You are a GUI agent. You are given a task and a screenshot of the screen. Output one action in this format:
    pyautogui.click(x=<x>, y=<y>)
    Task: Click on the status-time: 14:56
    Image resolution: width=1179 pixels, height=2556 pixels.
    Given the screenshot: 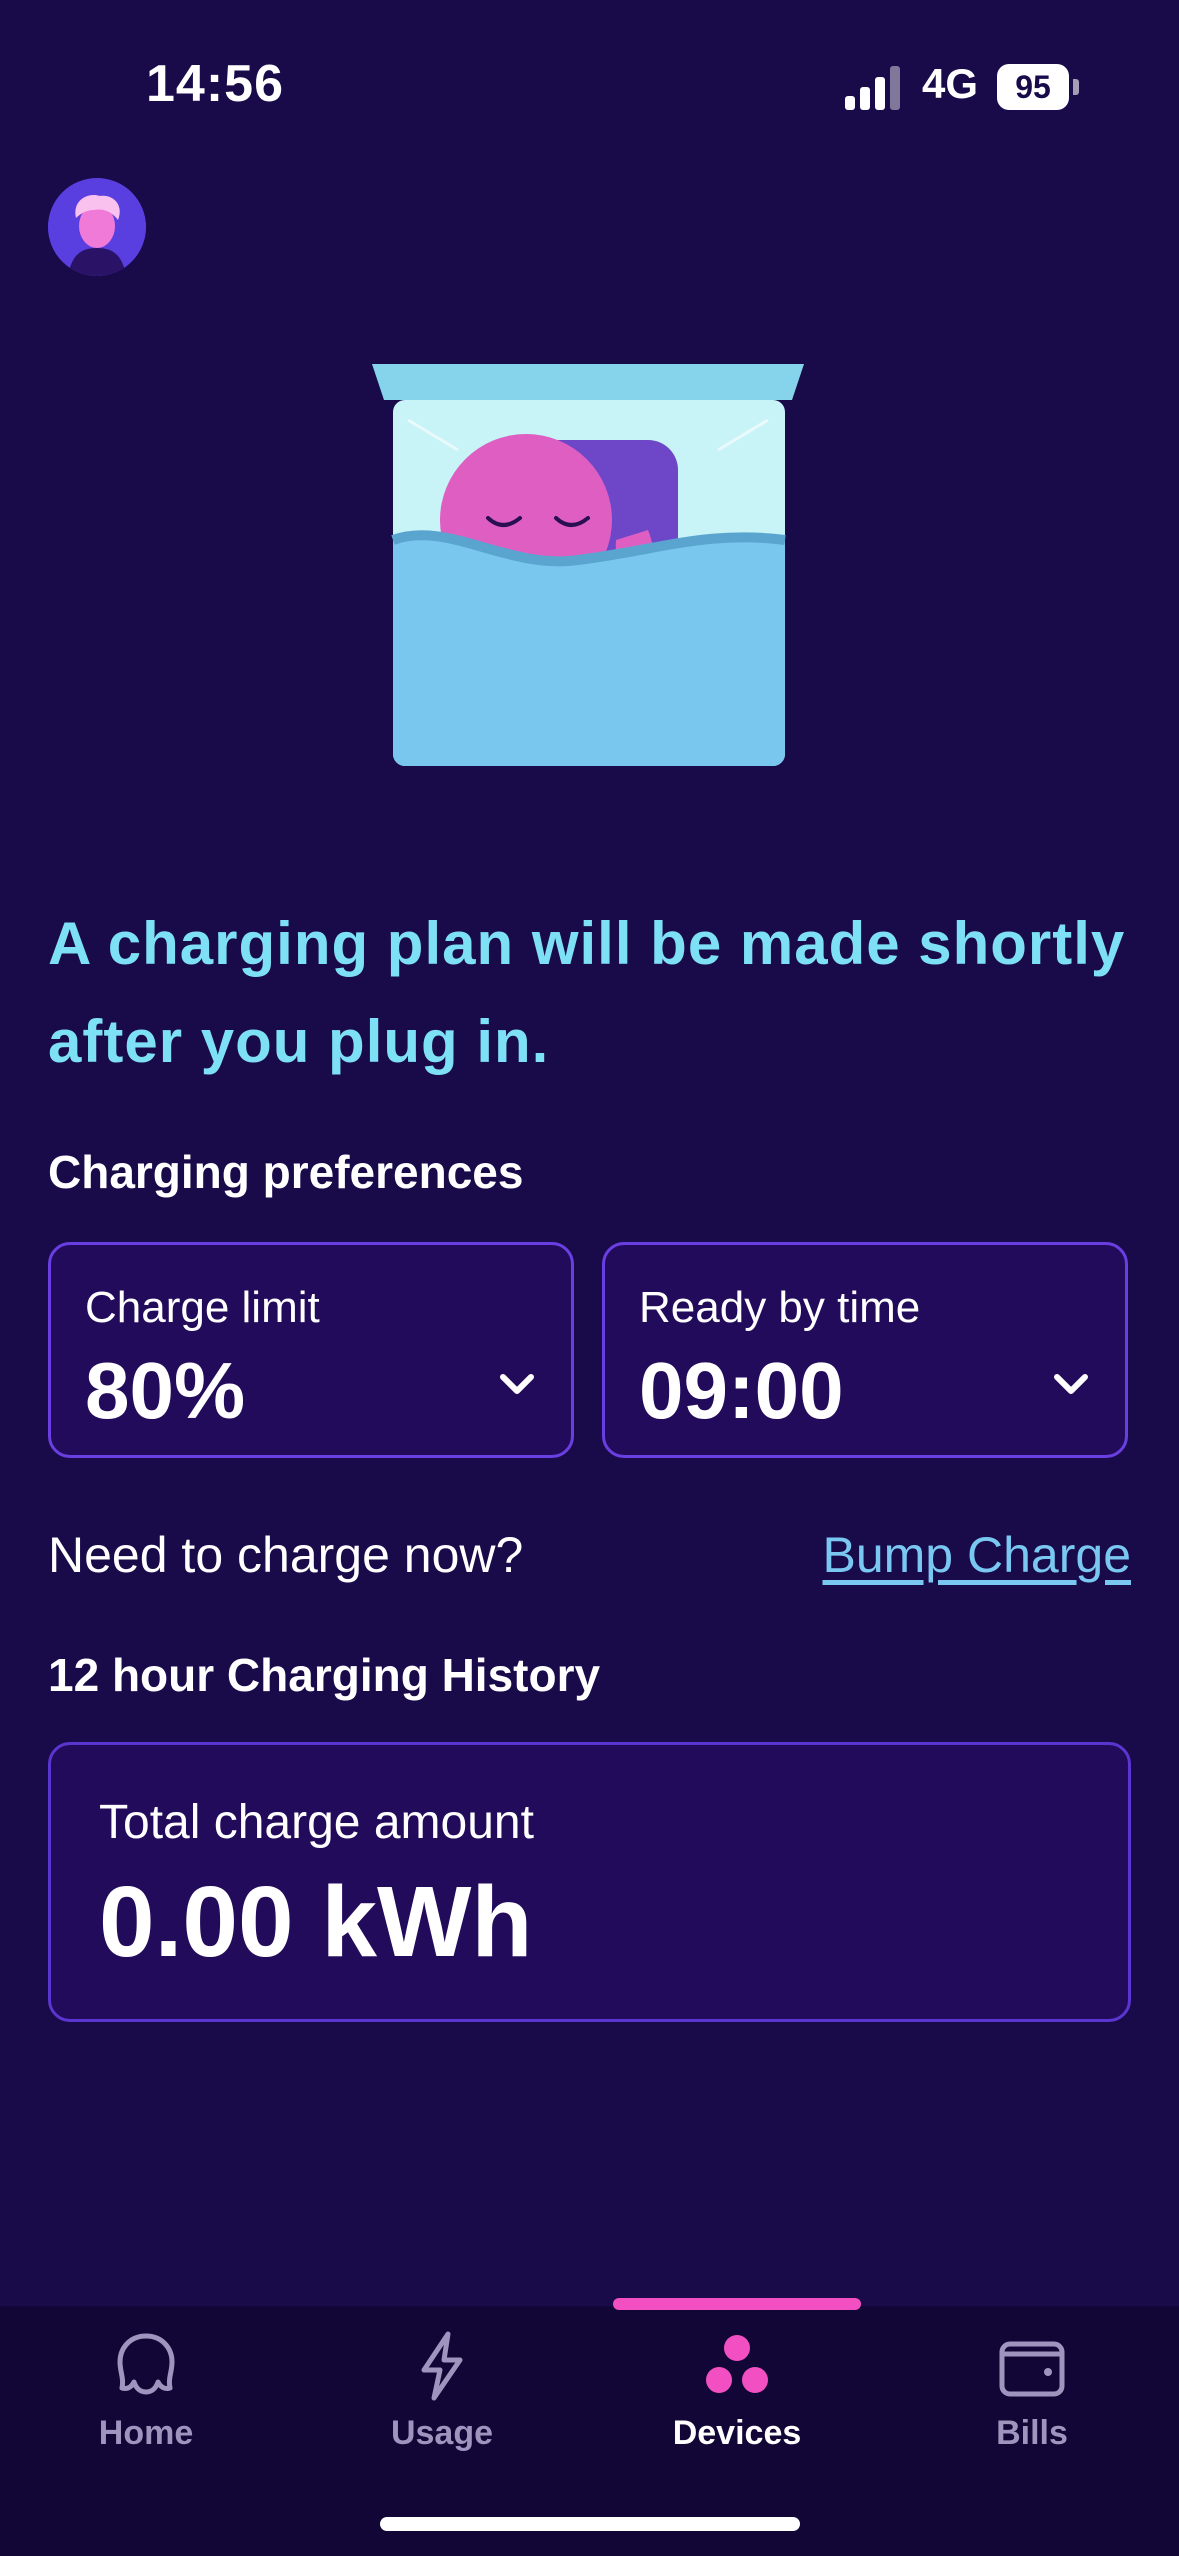 What is the action you would take?
    pyautogui.click(x=215, y=84)
    